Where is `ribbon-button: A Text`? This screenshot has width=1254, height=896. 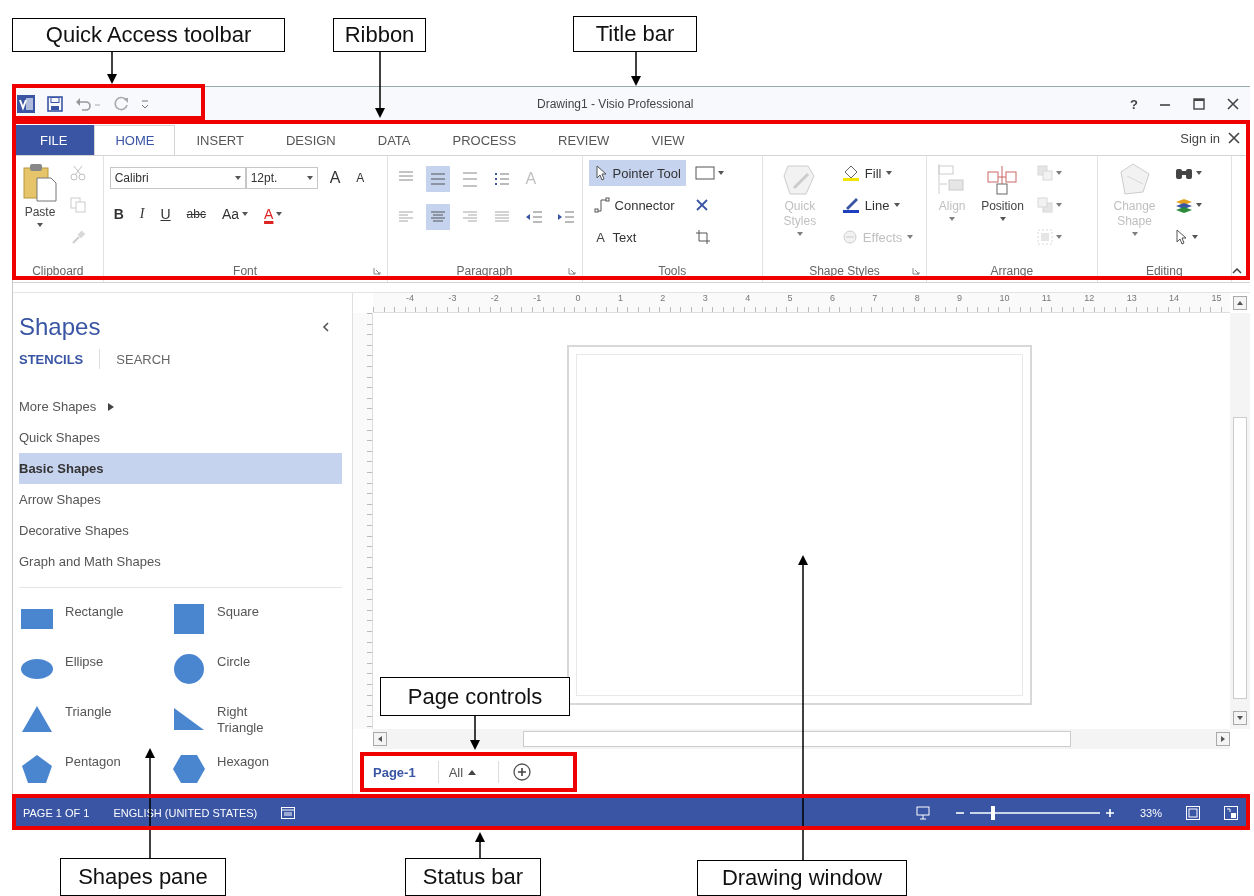 ribbon-button: A Text is located at coordinates (637, 237).